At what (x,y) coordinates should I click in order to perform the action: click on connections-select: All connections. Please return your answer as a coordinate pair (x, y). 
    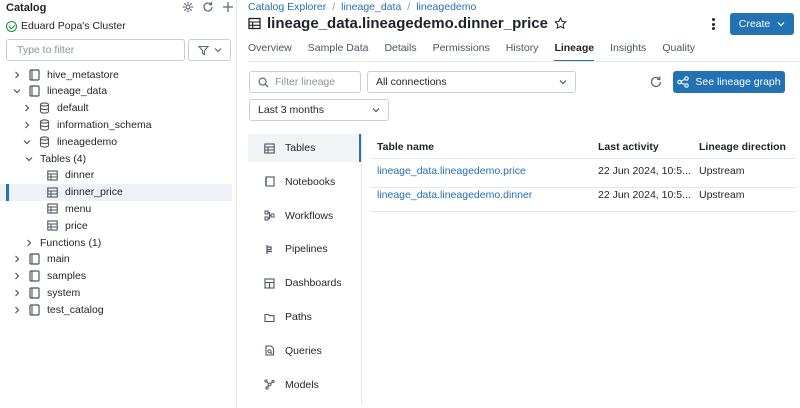
    Looking at the image, I should click on (471, 82).